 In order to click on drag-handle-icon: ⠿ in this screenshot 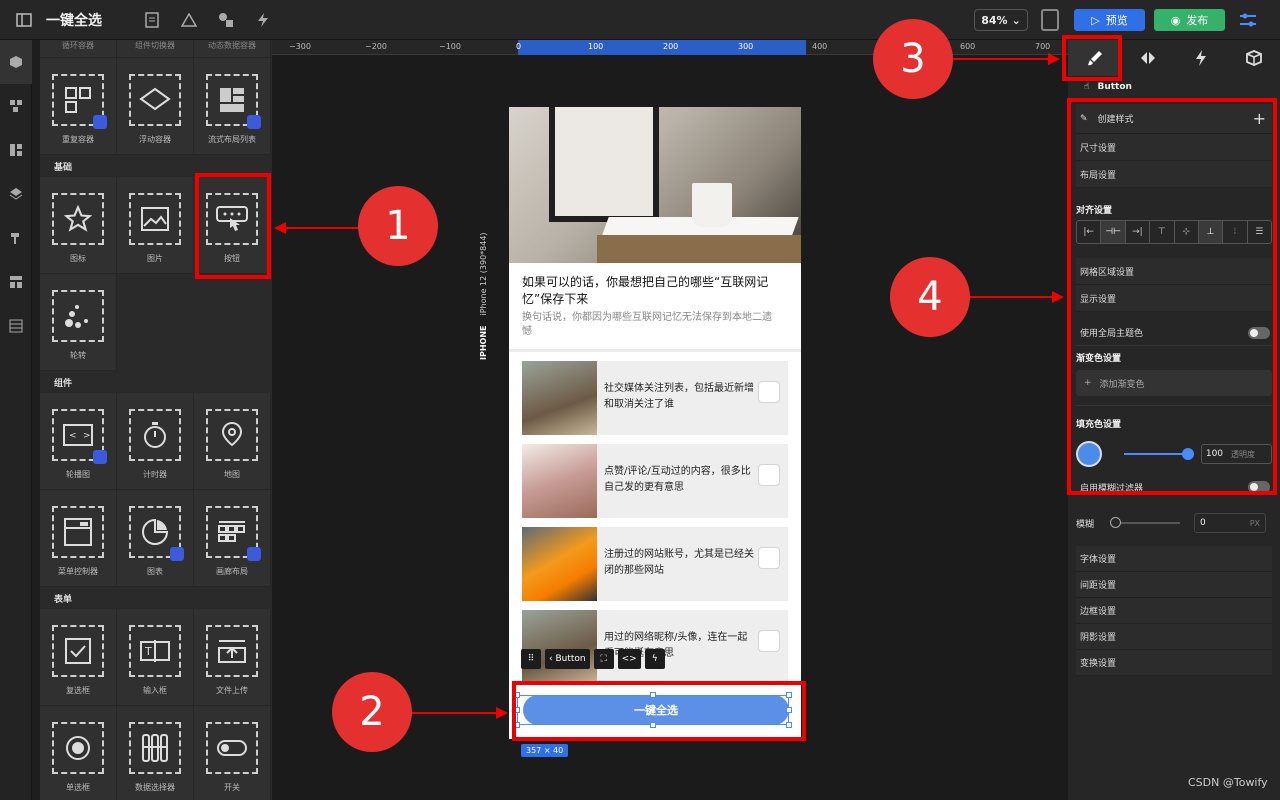, I will do `click(531, 659)`.